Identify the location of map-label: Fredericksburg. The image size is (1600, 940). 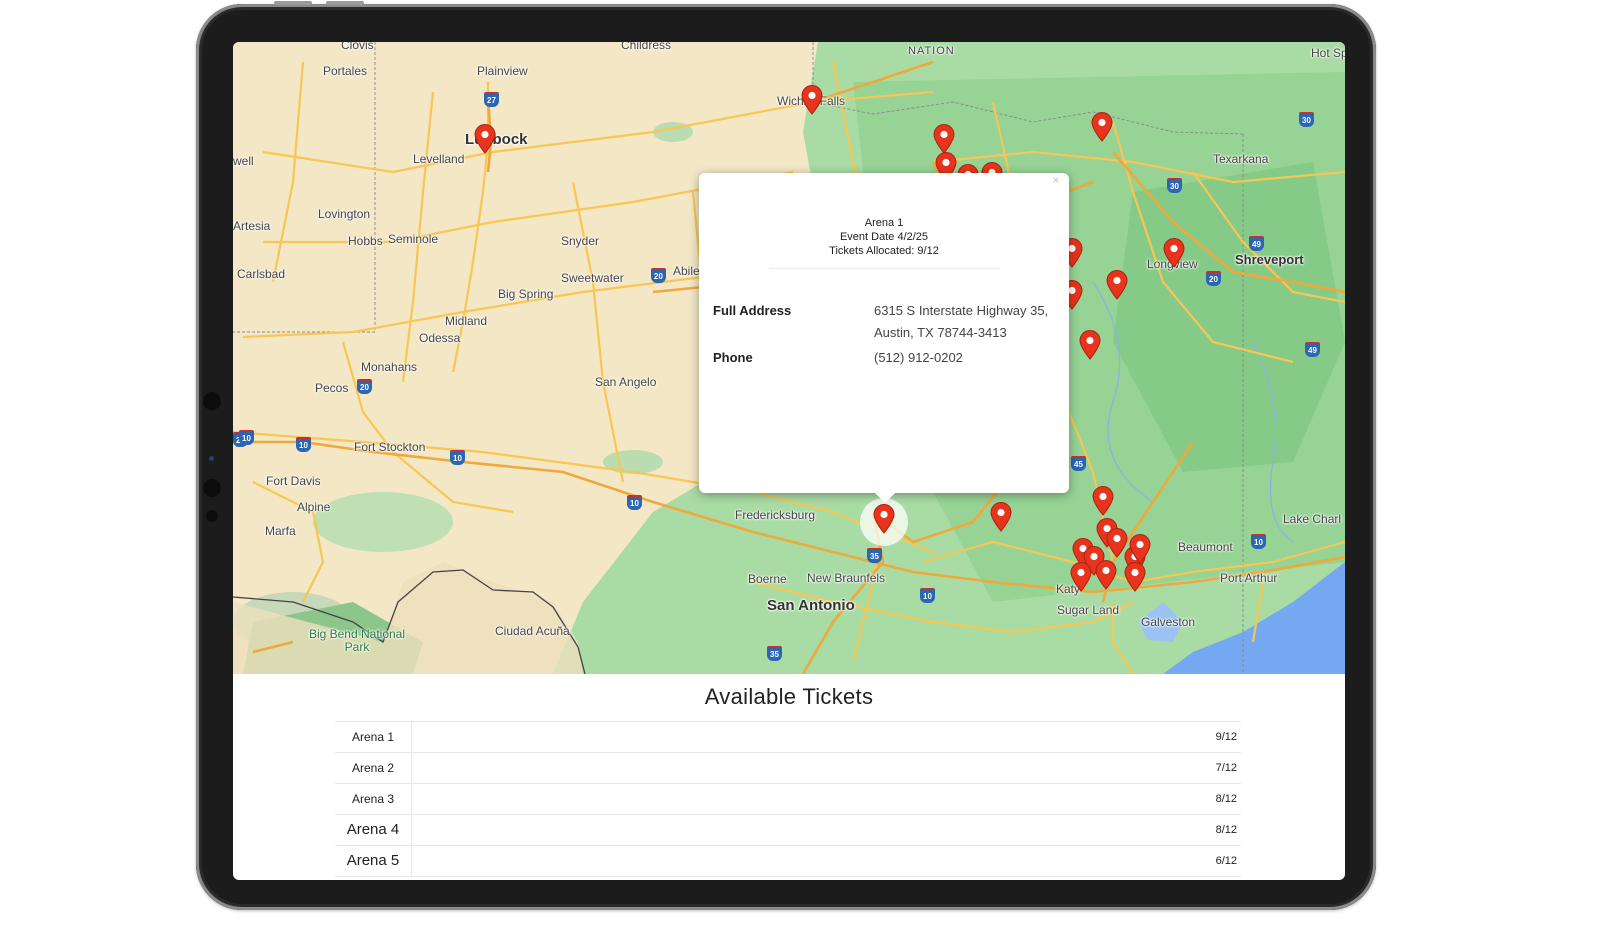
(775, 515).